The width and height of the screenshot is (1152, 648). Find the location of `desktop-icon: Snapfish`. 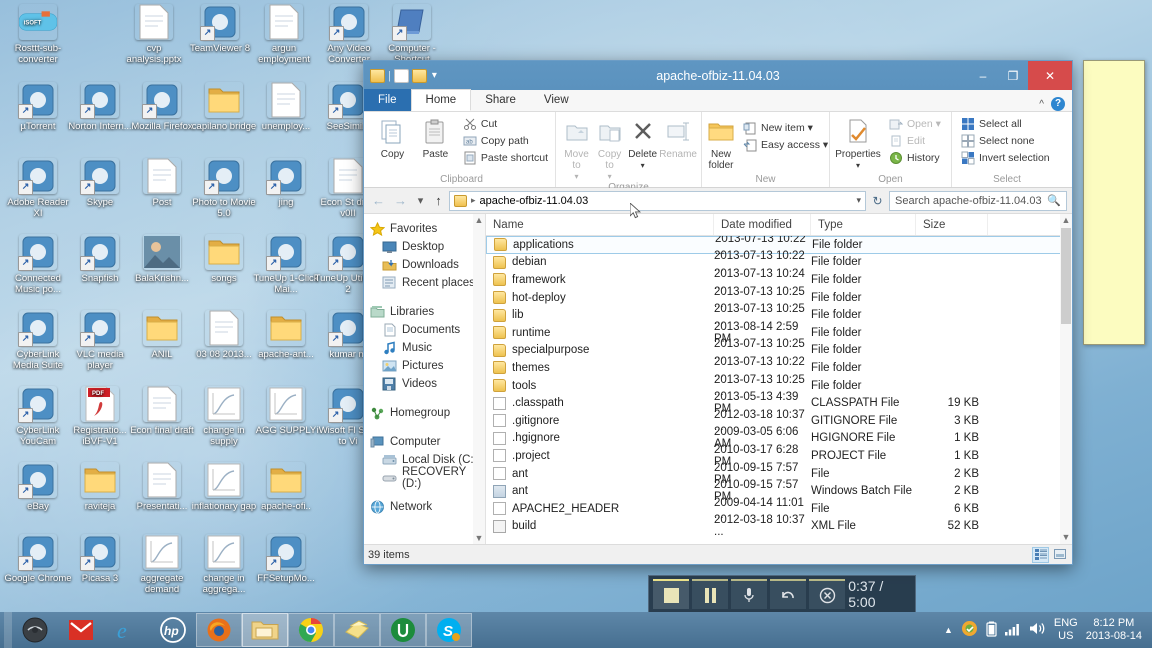

desktop-icon: Snapfish is located at coordinates (100, 259).